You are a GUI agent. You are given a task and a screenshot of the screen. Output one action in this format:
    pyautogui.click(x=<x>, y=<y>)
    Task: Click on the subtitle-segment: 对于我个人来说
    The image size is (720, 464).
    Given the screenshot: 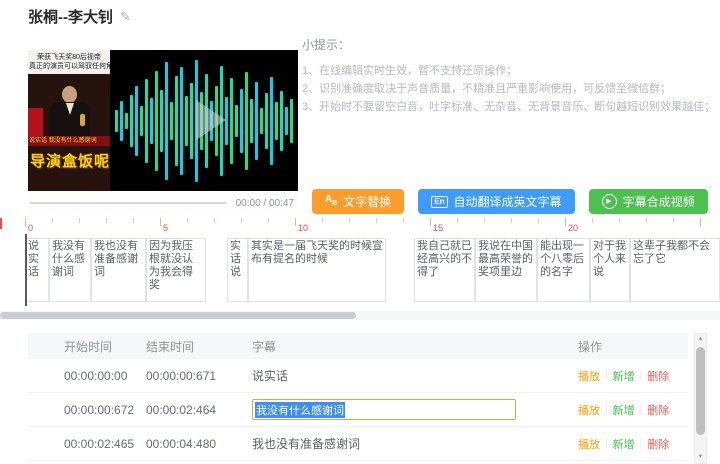 What is the action you would take?
    pyautogui.click(x=610, y=270)
    